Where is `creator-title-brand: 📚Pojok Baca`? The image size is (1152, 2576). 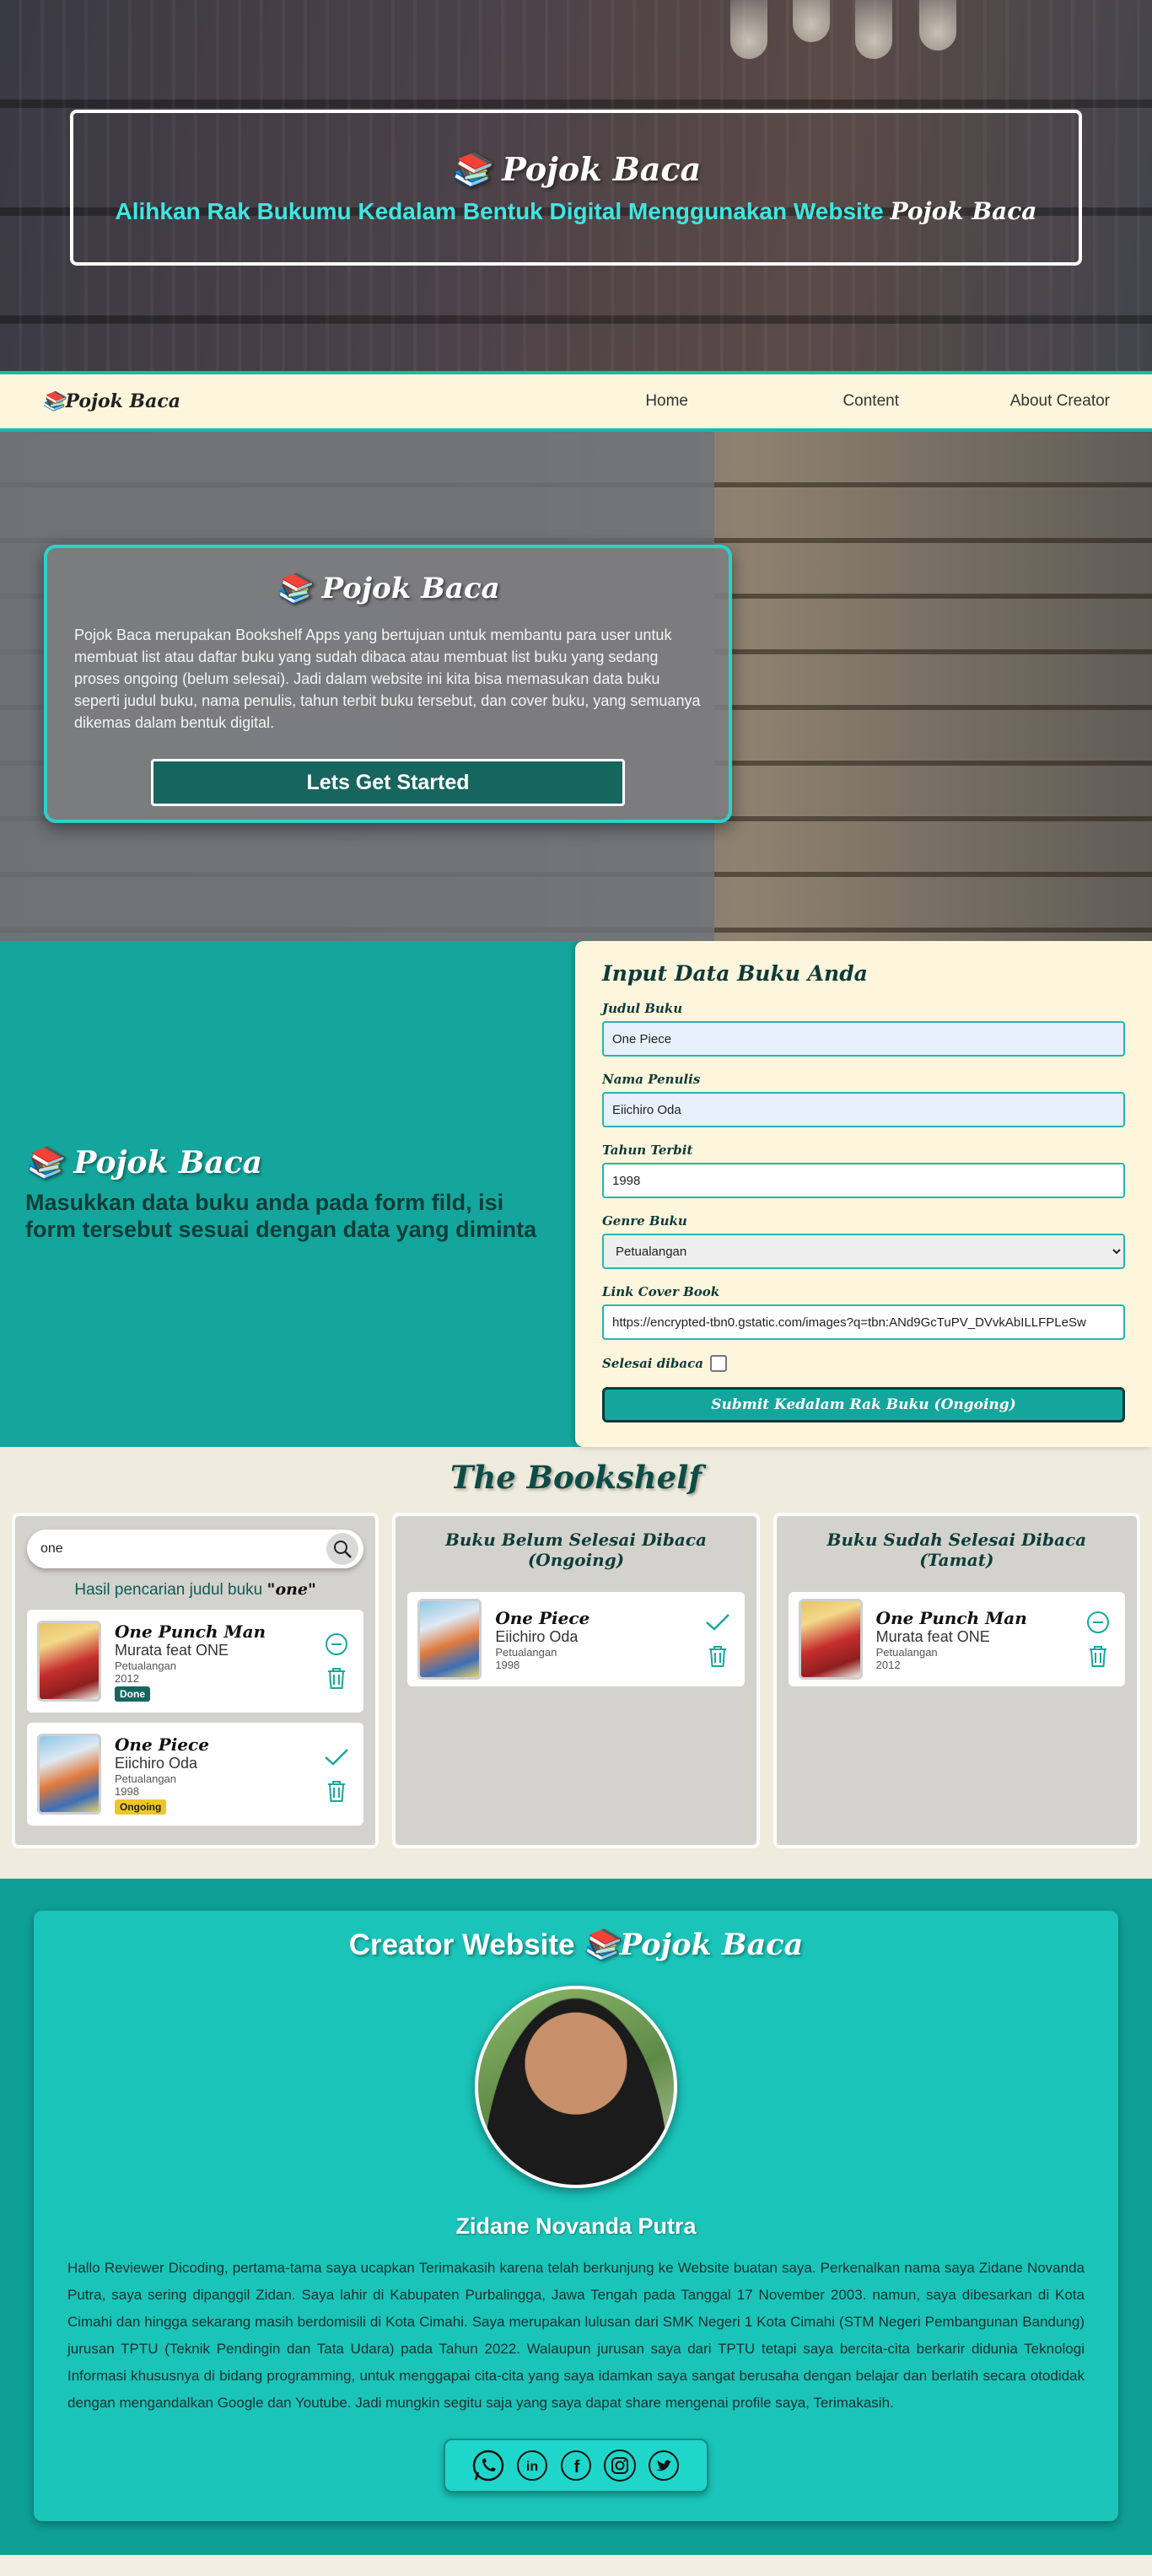
creator-title-brand: 📚Pojok Baca is located at coordinates (693, 1945).